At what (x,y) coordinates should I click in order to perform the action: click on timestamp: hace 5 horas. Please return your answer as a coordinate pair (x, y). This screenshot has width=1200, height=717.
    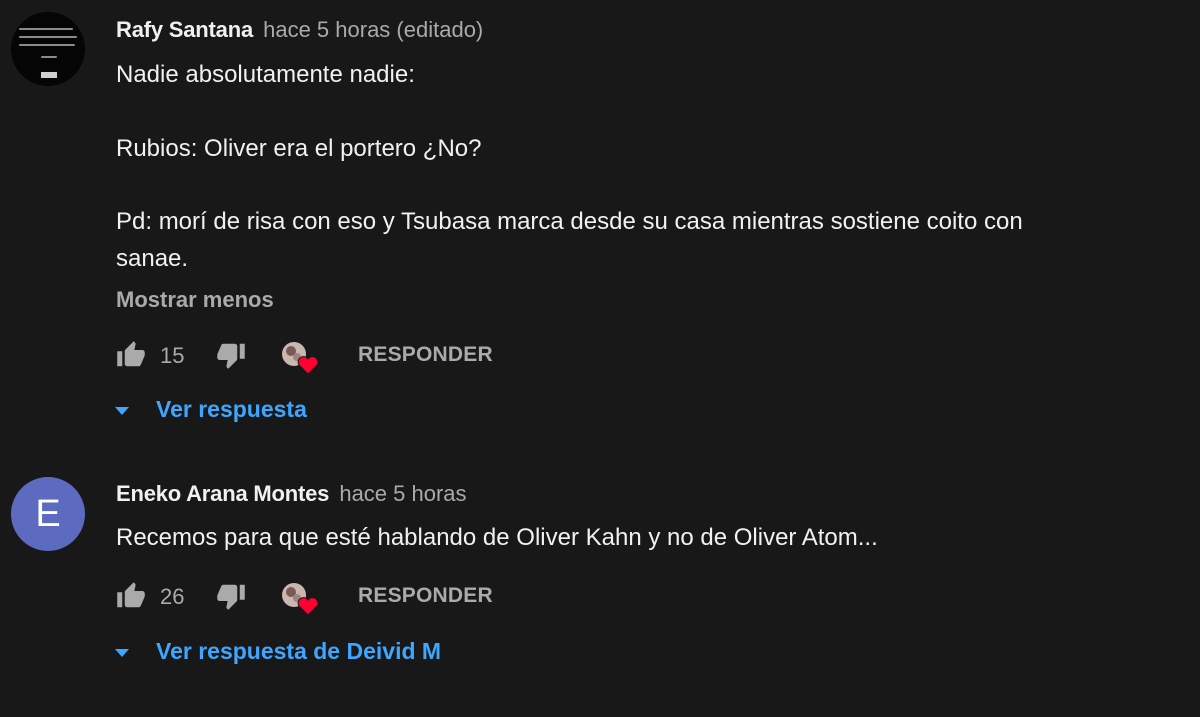
    Looking at the image, I should click on (402, 493).